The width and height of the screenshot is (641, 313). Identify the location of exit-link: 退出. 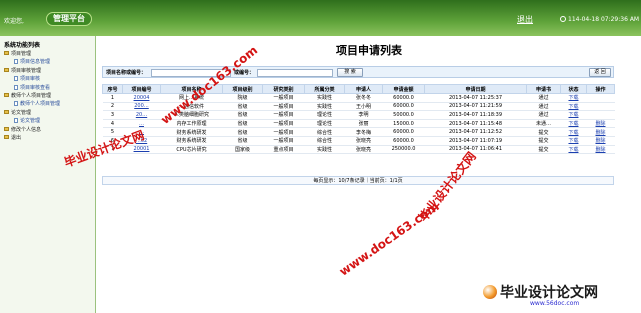
(525, 19).